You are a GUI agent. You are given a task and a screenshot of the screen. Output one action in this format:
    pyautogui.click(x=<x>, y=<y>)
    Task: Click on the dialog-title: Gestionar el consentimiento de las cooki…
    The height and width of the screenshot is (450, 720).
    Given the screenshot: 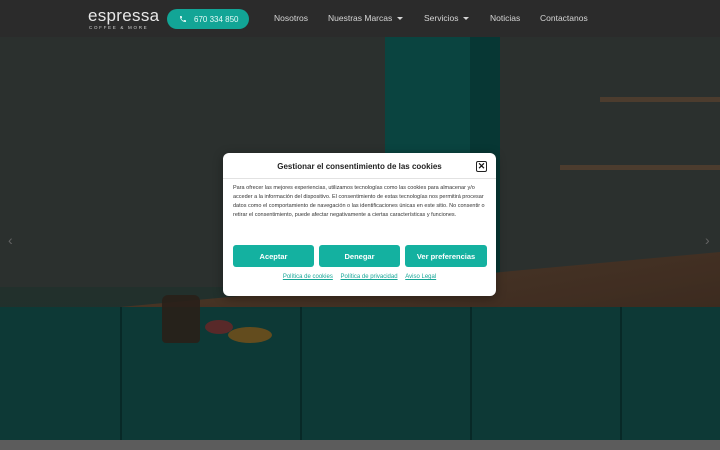 What is the action you would take?
    pyautogui.click(x=359, y=166)
    